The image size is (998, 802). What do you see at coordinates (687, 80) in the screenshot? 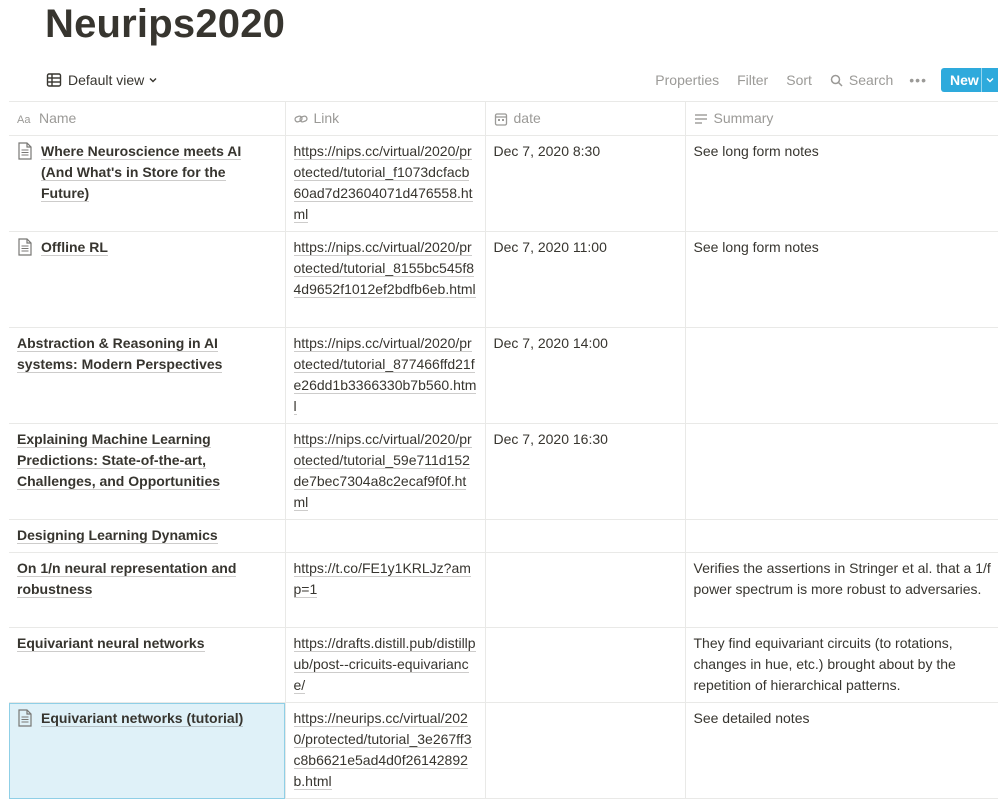
I see `properties-button: Properties` at bounding box center [687, 80].